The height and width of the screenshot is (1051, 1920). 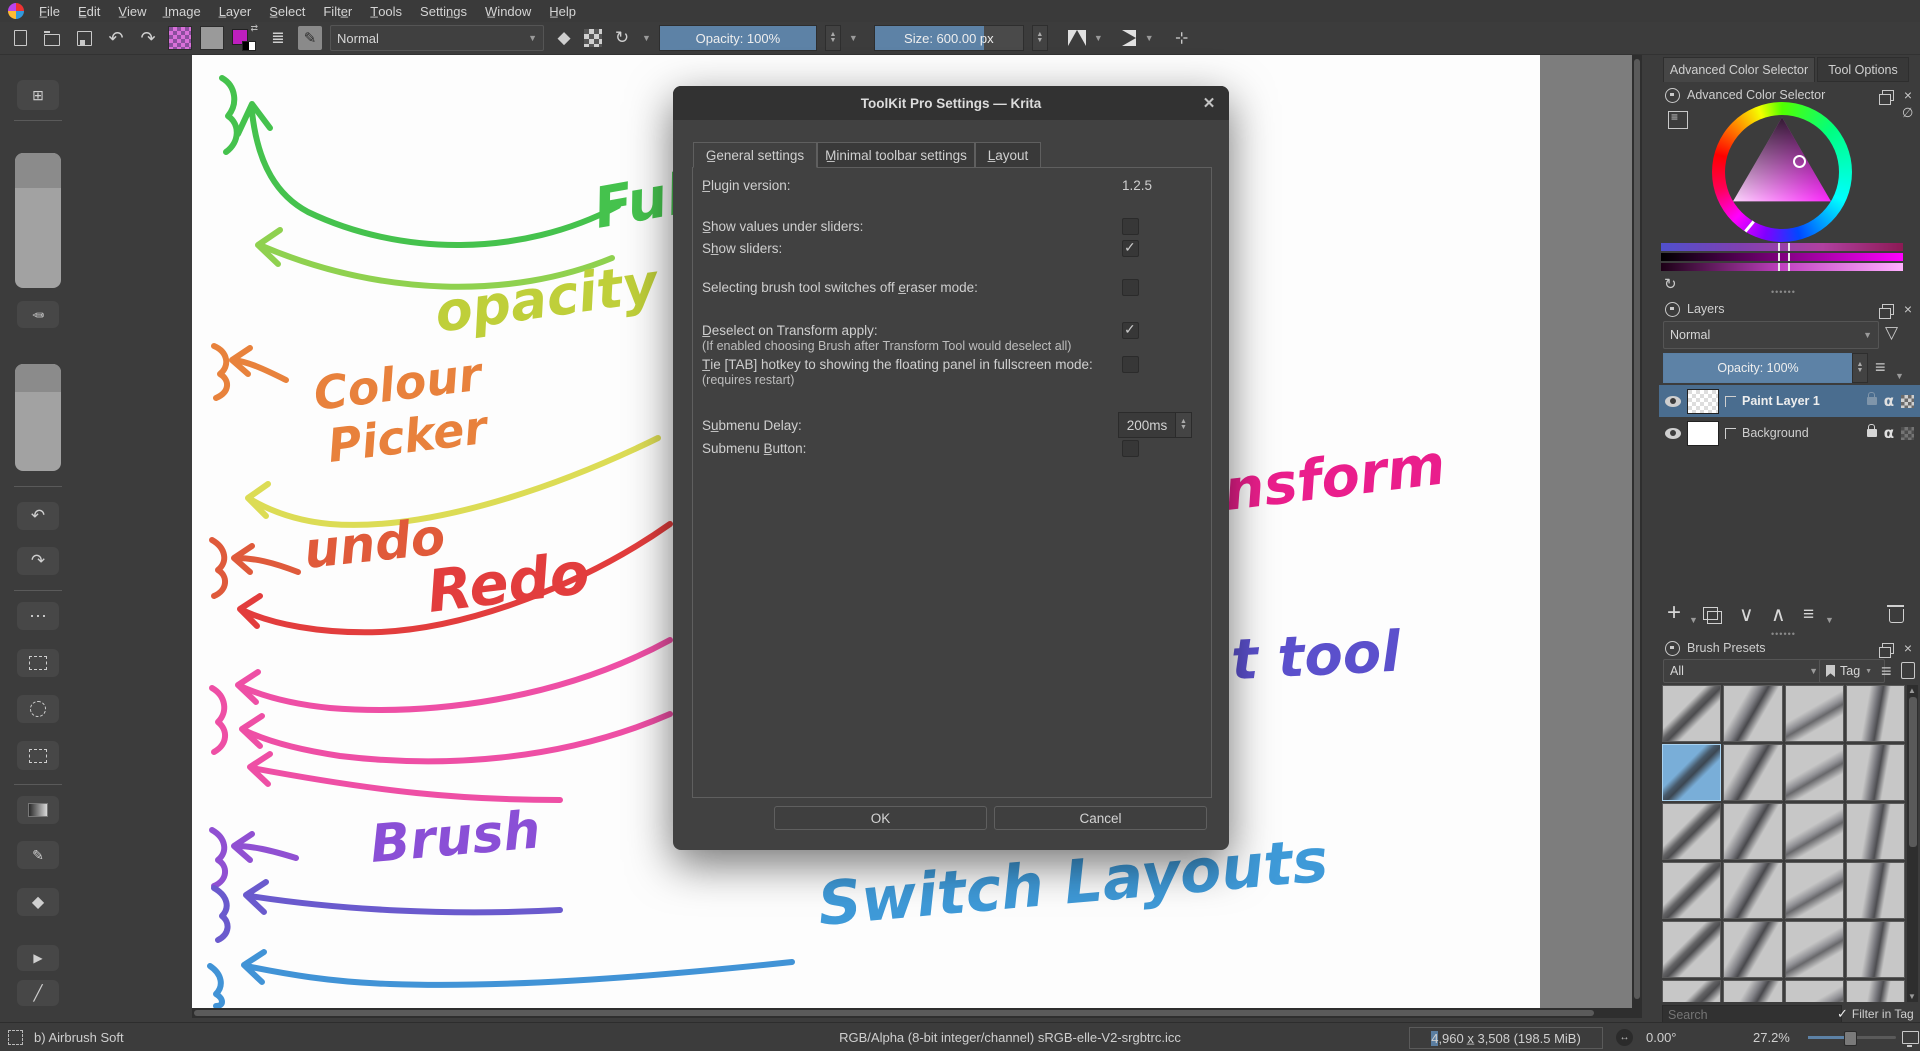 What do you see at coordinates (1130, 448) in the screenshot?
I see `submenu-button-checkbox` at bounding box center [1130, 448].